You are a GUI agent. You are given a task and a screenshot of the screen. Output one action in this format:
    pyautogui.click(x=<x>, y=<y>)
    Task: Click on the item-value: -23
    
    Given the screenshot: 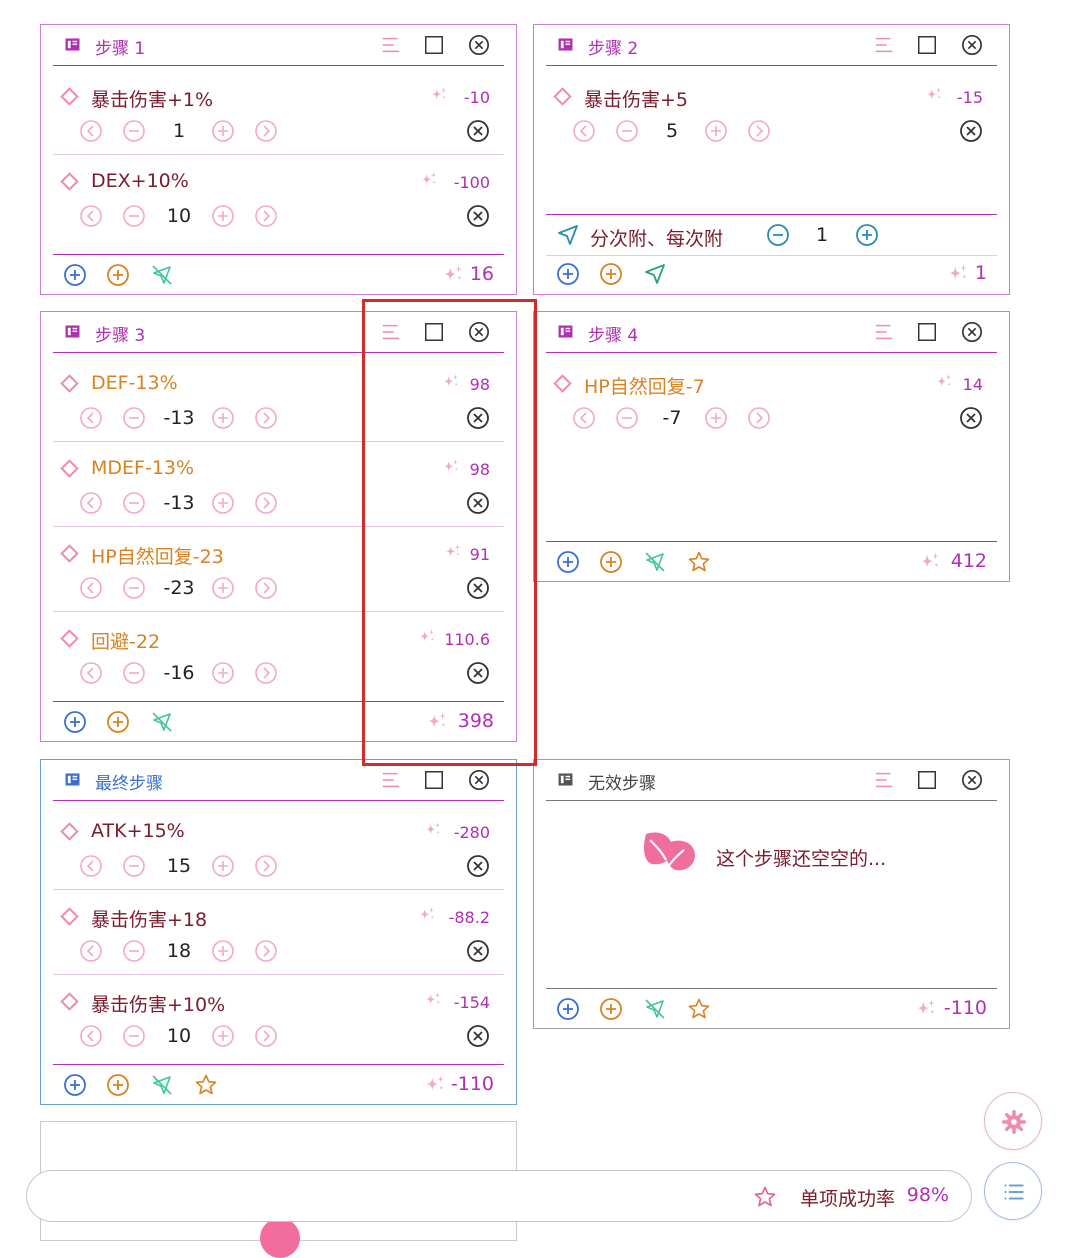 What is the action you would take?
    pyautogui.click(x=179, y=588)
    